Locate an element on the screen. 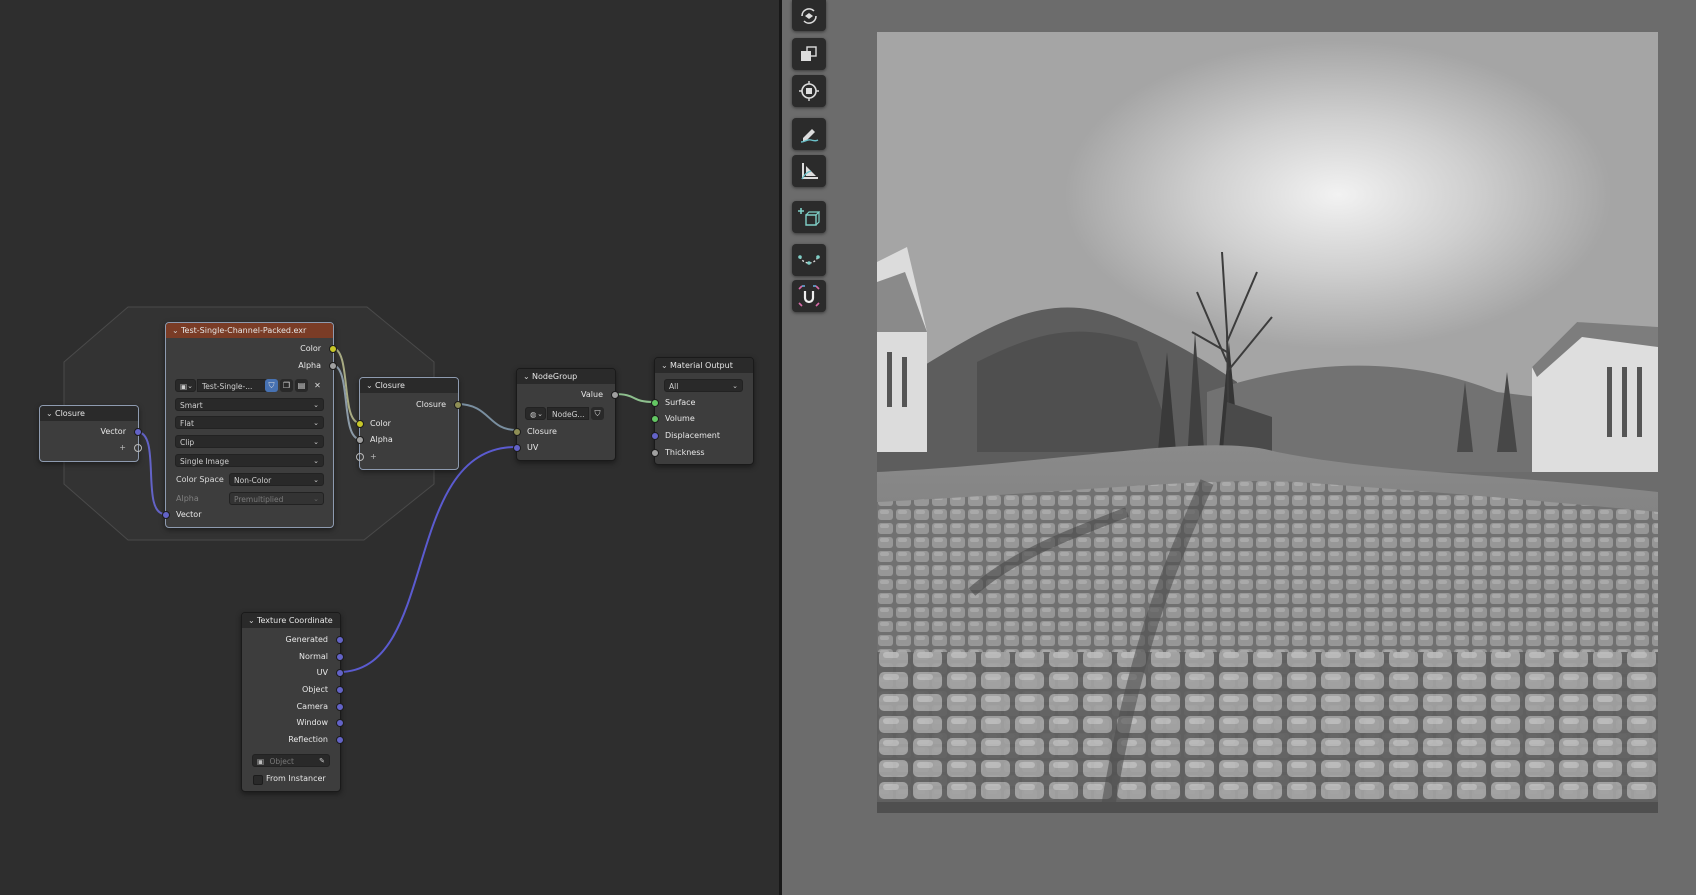 The height and width of the screenshot is (895, 1696). object-field: ▣ Object ✎ is located at coordinates (291, 760).